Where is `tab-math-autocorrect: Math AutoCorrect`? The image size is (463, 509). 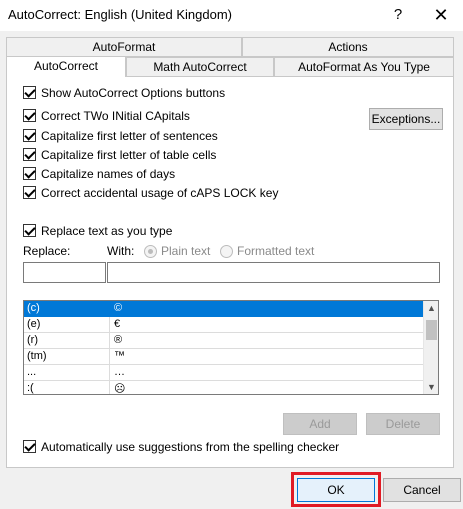
tab-math-autocorrect: Math AutoCorrect is located at coordinates (200, 67).